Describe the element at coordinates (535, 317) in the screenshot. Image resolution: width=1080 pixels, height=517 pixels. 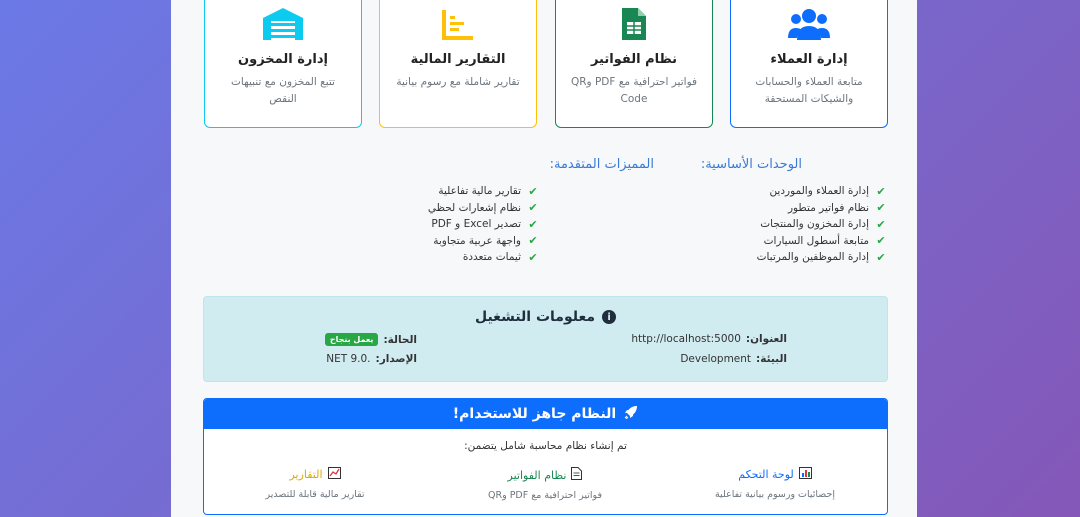
I see `run-info-title: معلومات التشغيل` at that location.